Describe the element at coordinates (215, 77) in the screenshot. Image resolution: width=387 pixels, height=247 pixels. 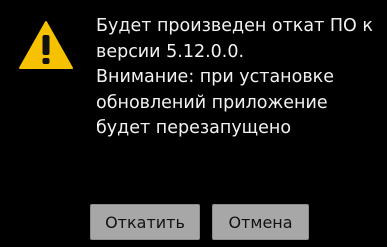
I see `message-line: Внимание: при установке` at that location.